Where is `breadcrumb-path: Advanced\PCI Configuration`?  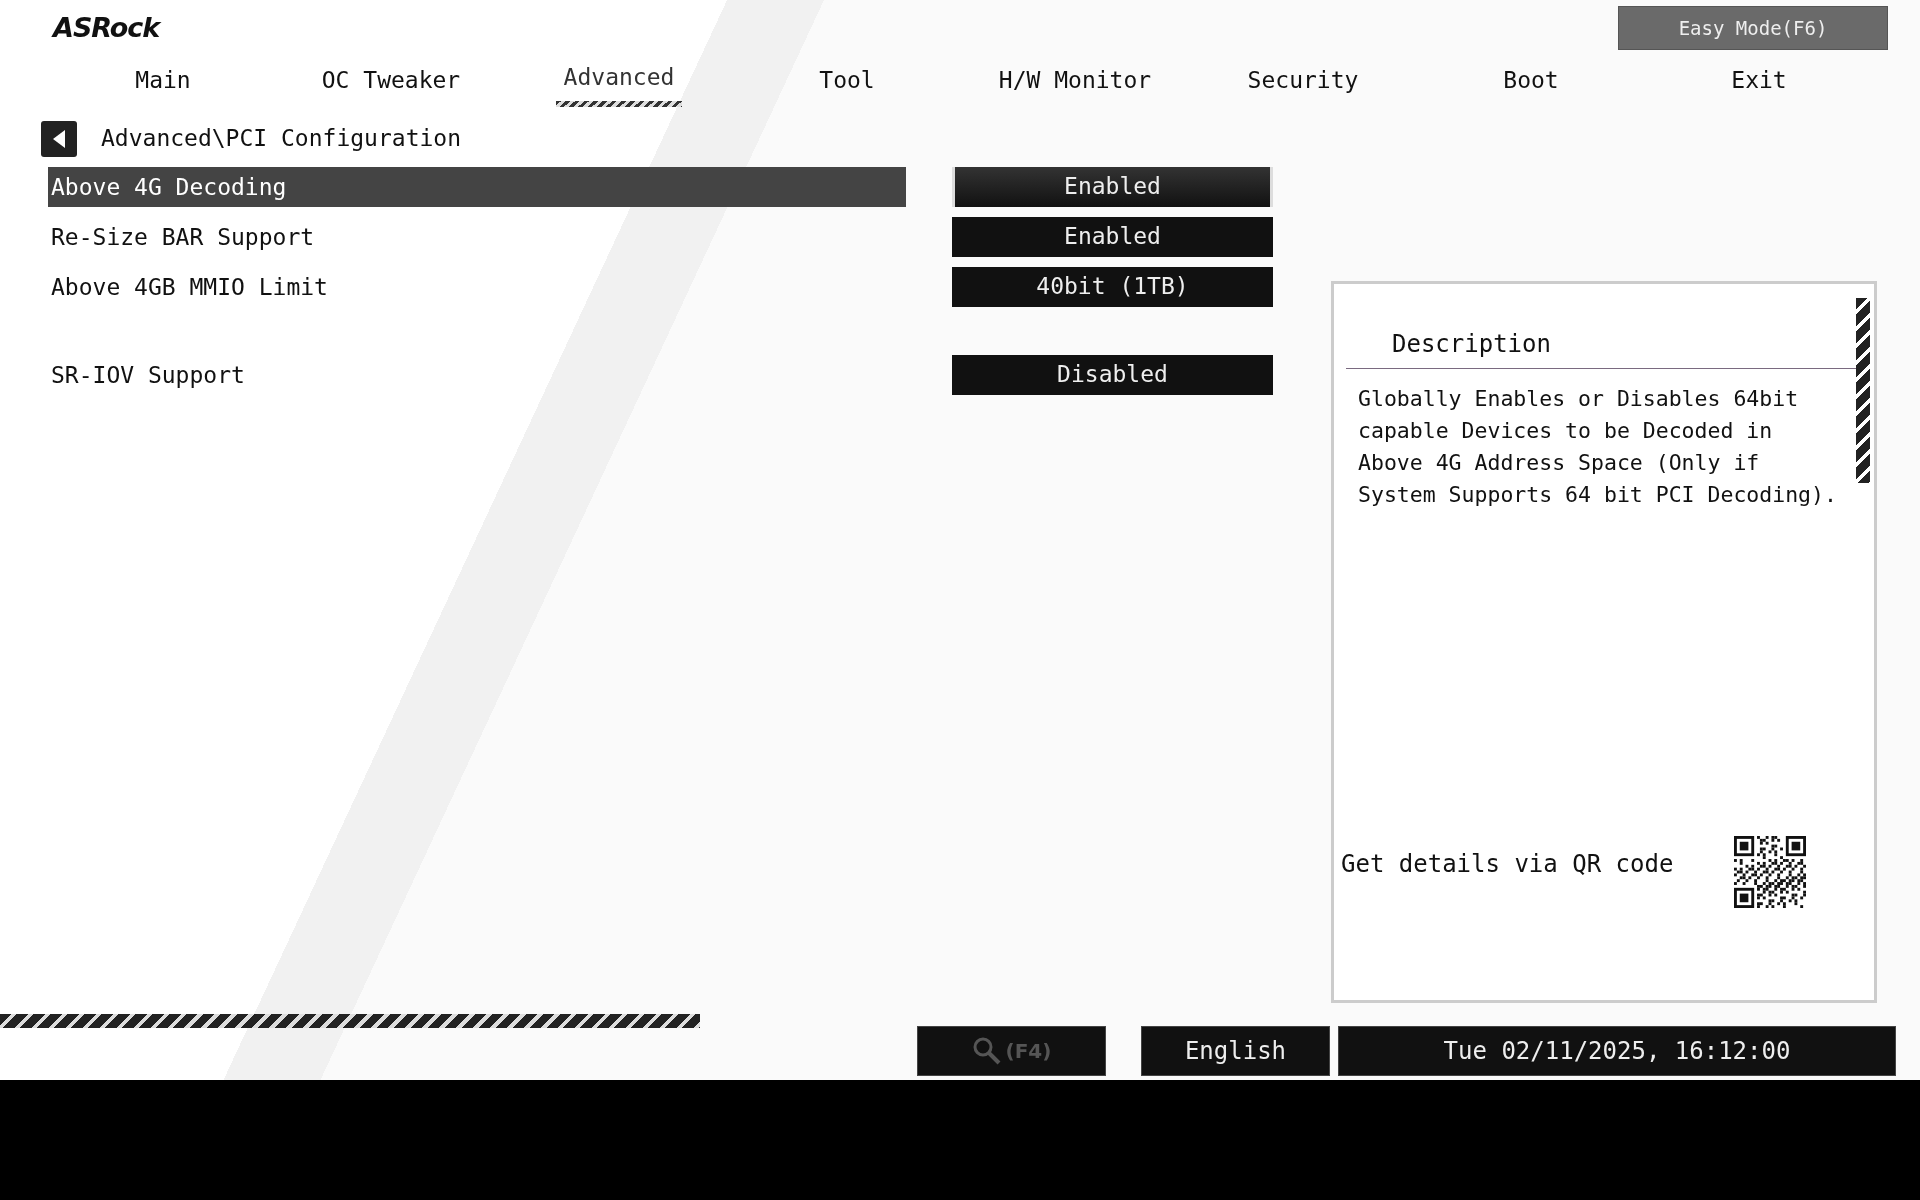
breadcrumb-path: Advanced\PCI Configuration is located at coordinates (281, 139).